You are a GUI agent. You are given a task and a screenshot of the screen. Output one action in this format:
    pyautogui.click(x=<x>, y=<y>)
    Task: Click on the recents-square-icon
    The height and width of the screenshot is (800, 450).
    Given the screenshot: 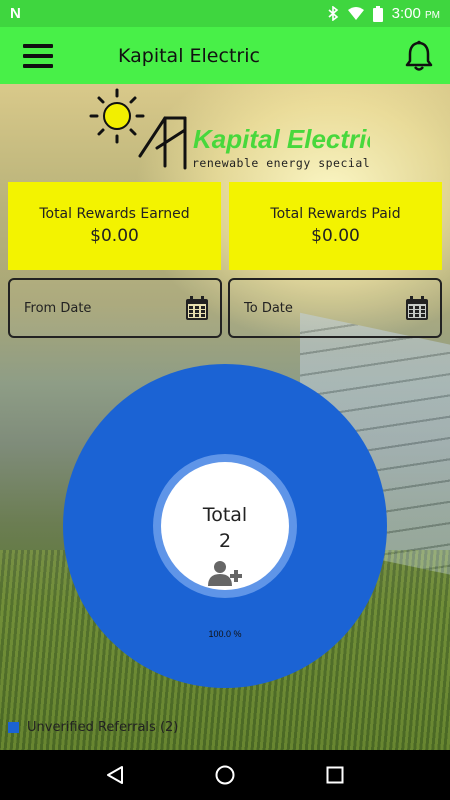 What is the action you would take?
    pyautogui.click(x=335, y=775)
    